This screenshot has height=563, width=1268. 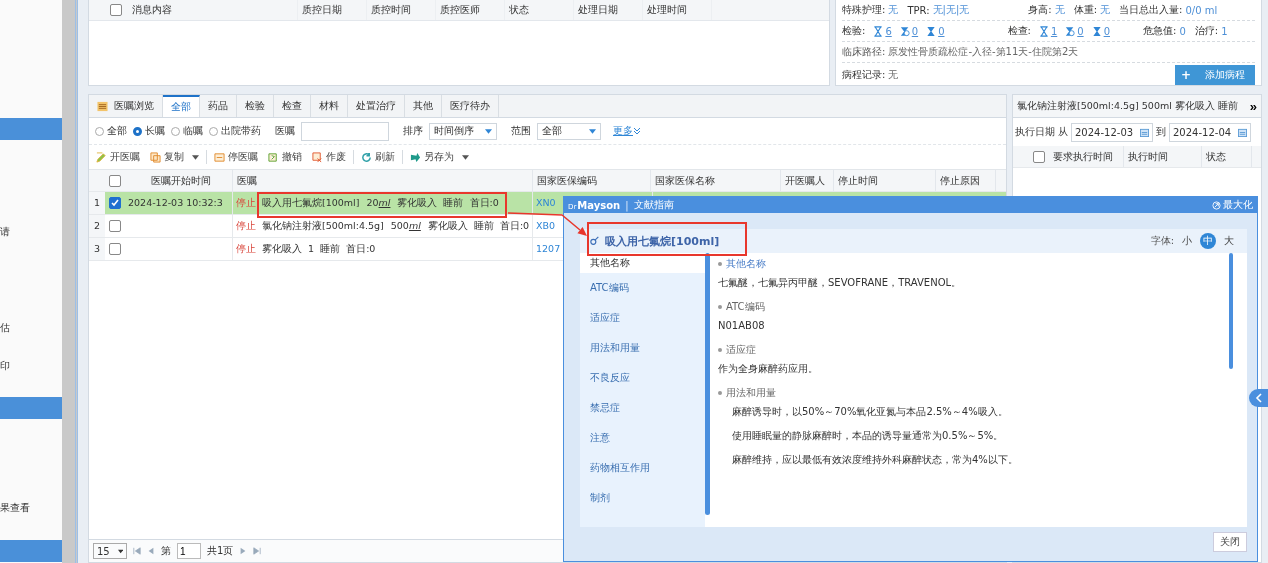 What do you see at coordinates (235, 131) in the screenshot?
I see `radio-option: 出院带药` at bounding box center [235, 131].